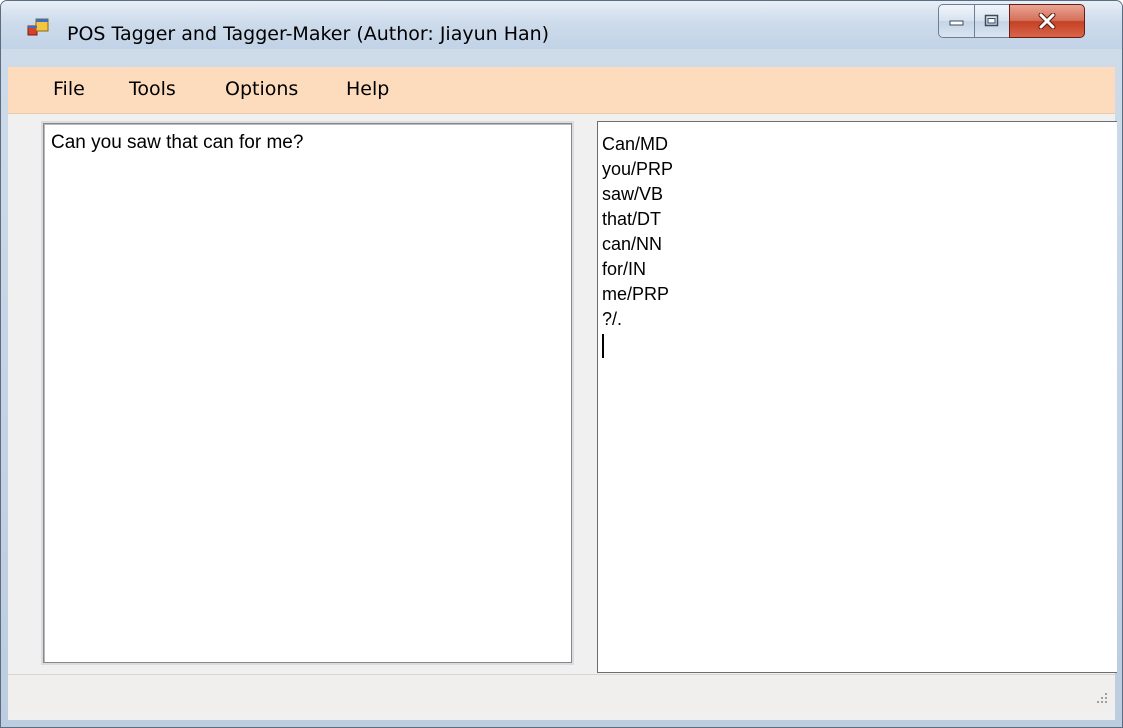  What do you see at coordinates (636, 294) in the screenshot?
I see `output-line: me/PRP` at bounding box center [636, 294].